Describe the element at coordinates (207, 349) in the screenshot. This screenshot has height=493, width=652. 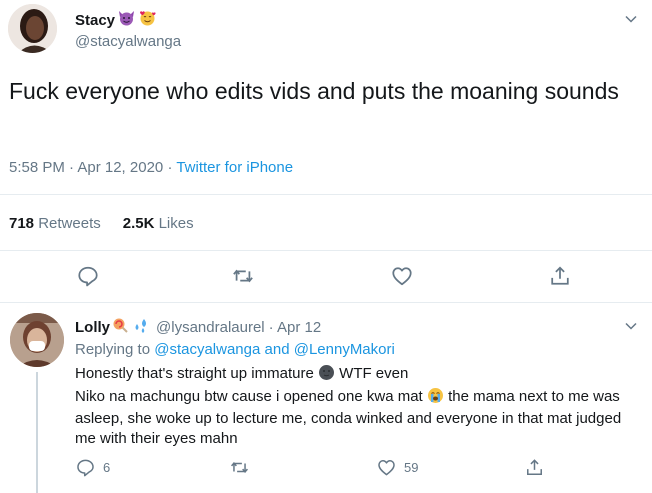
I see `replying-to-user-link: @stacyalwanga` at that location.